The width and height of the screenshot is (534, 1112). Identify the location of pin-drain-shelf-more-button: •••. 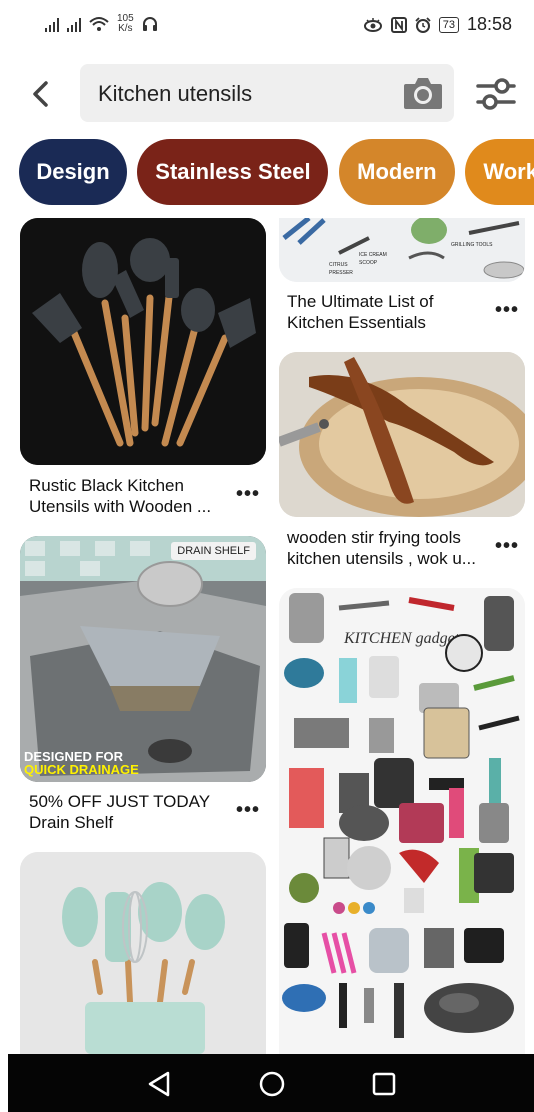
(248, 810).